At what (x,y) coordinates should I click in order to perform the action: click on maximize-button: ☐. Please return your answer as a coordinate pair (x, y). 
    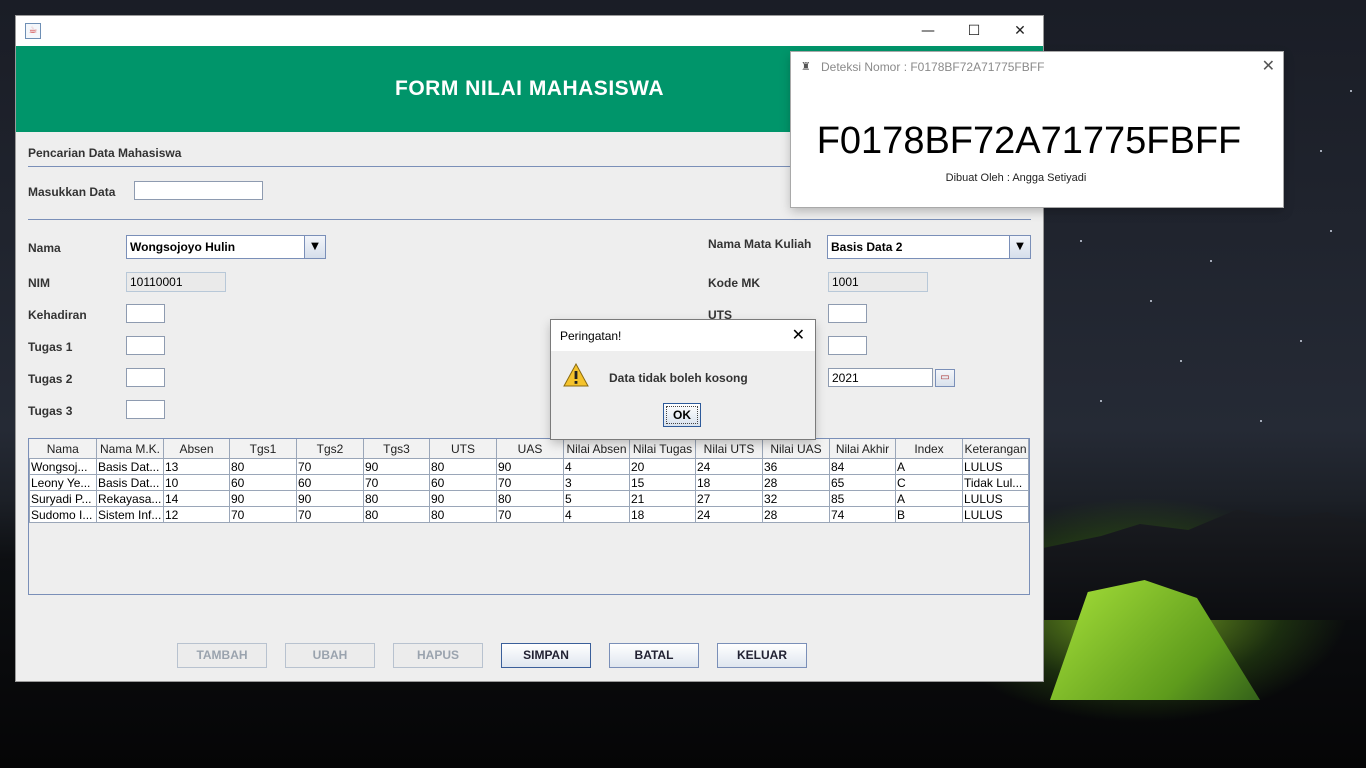
    Looking at the image, I should click on (974, 31).